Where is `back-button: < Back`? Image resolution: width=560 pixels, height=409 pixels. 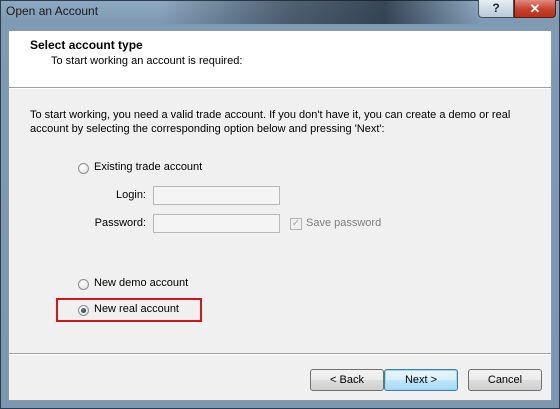
back-button: < Back is located at coordinates (347, 380).